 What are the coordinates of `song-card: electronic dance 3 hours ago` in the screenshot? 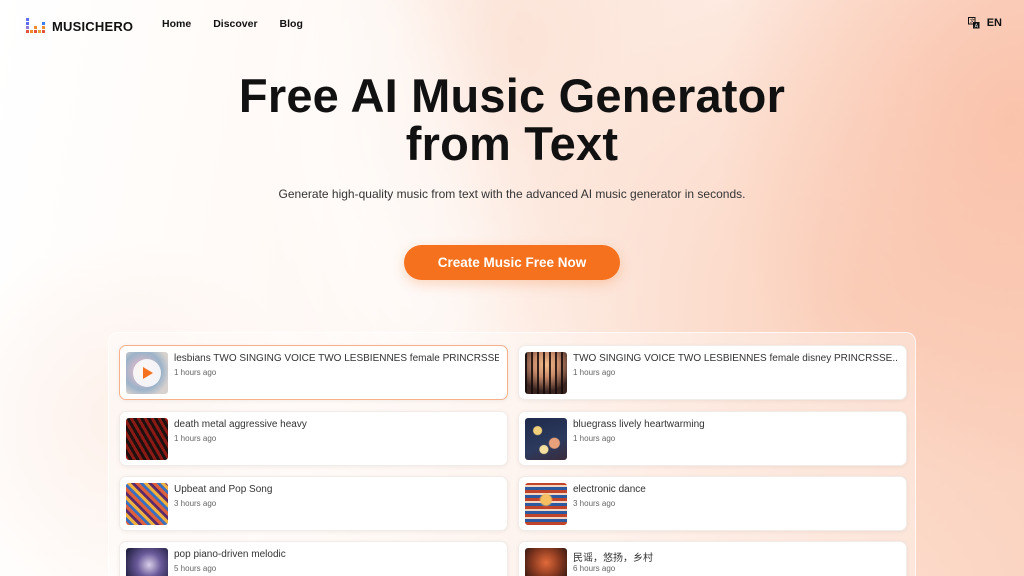 It's located at (712, 503).